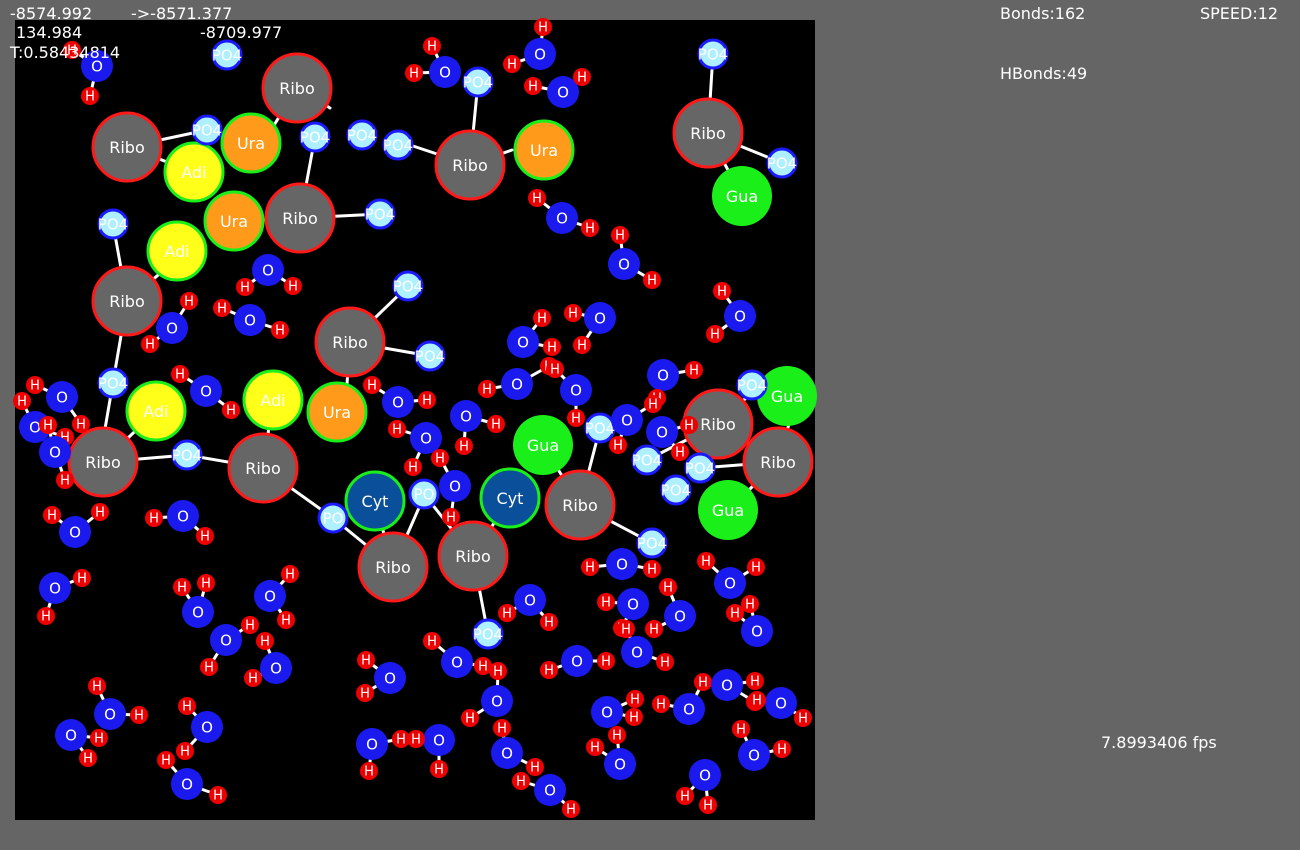 This screenshot has height=850, width=1300. What do you see at coordinates (375, 501) in the screenshot?
I see `cytosine-atom: Cyt` at bounding box center [375, 501].